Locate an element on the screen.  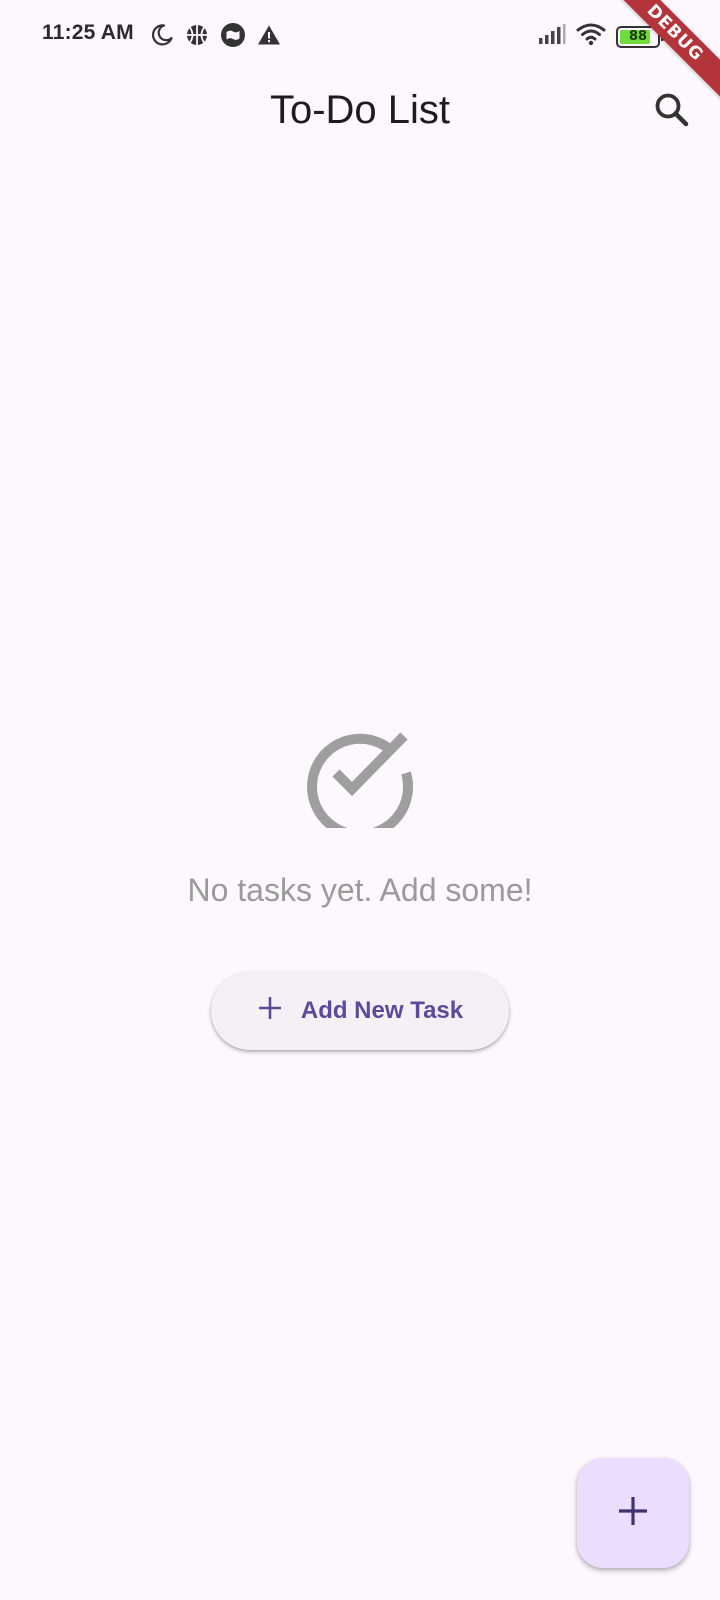
app-bar: To-Do List is located at coordinates (360, 112).